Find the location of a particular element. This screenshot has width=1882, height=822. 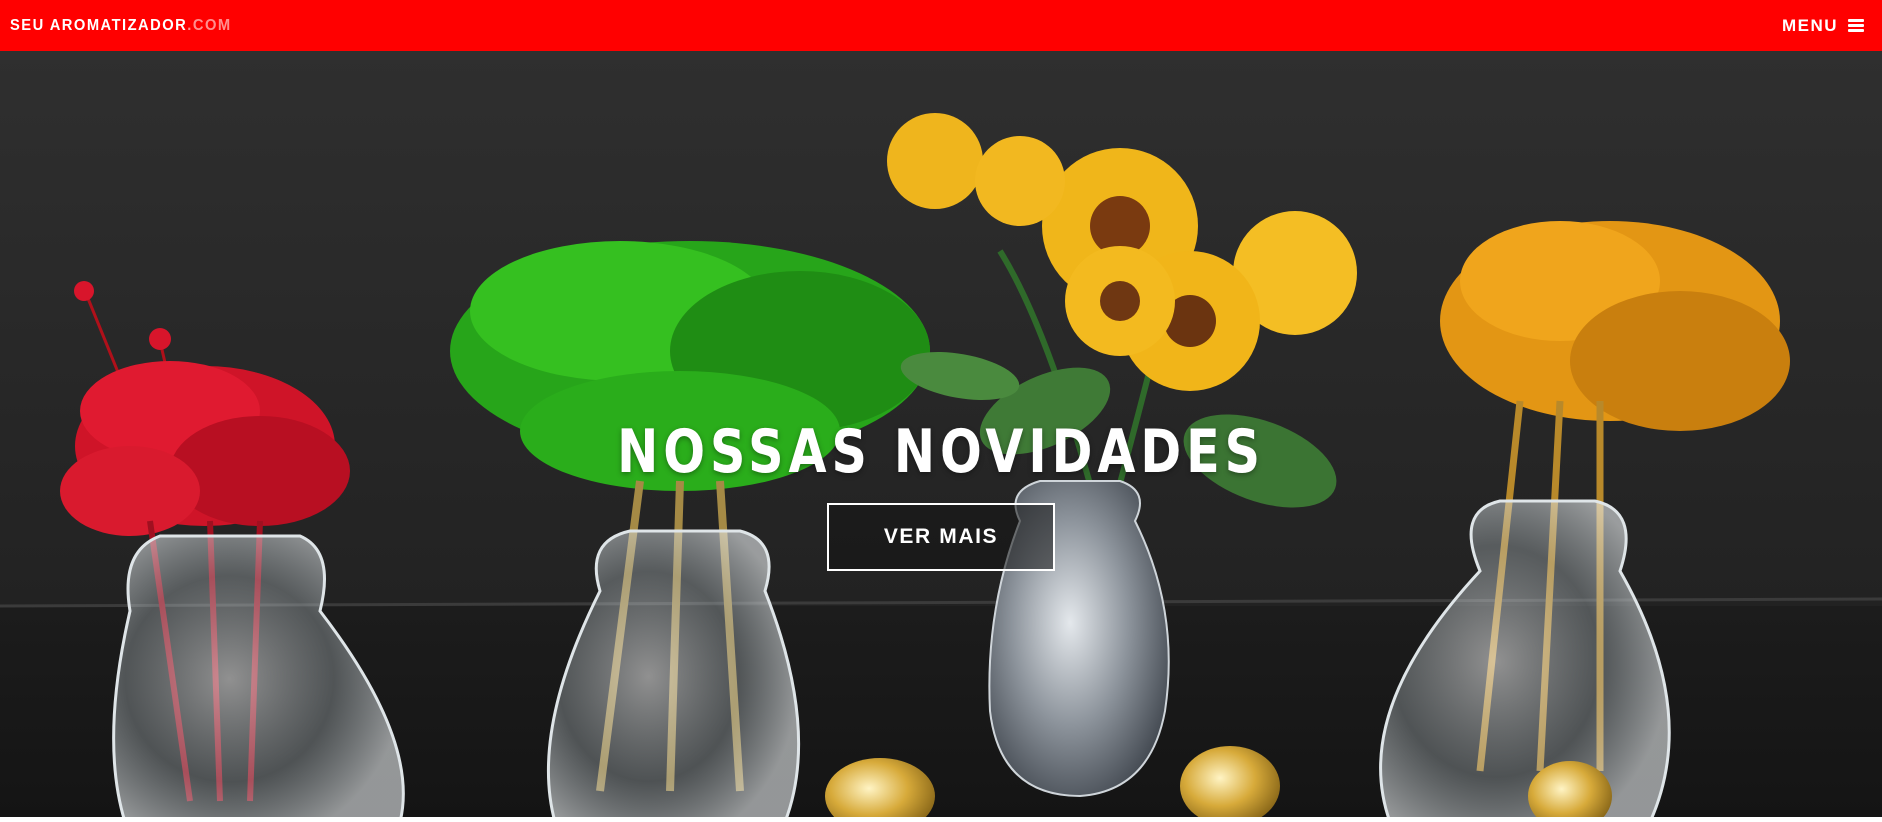

menu-button: MENU is located at coordinates (1823, 26).